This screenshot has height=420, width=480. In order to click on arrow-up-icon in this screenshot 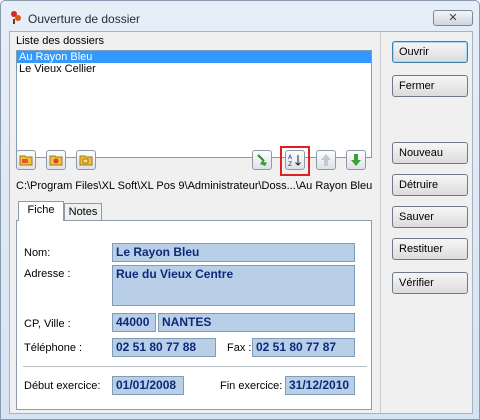, I will do `click(326, 160)`.